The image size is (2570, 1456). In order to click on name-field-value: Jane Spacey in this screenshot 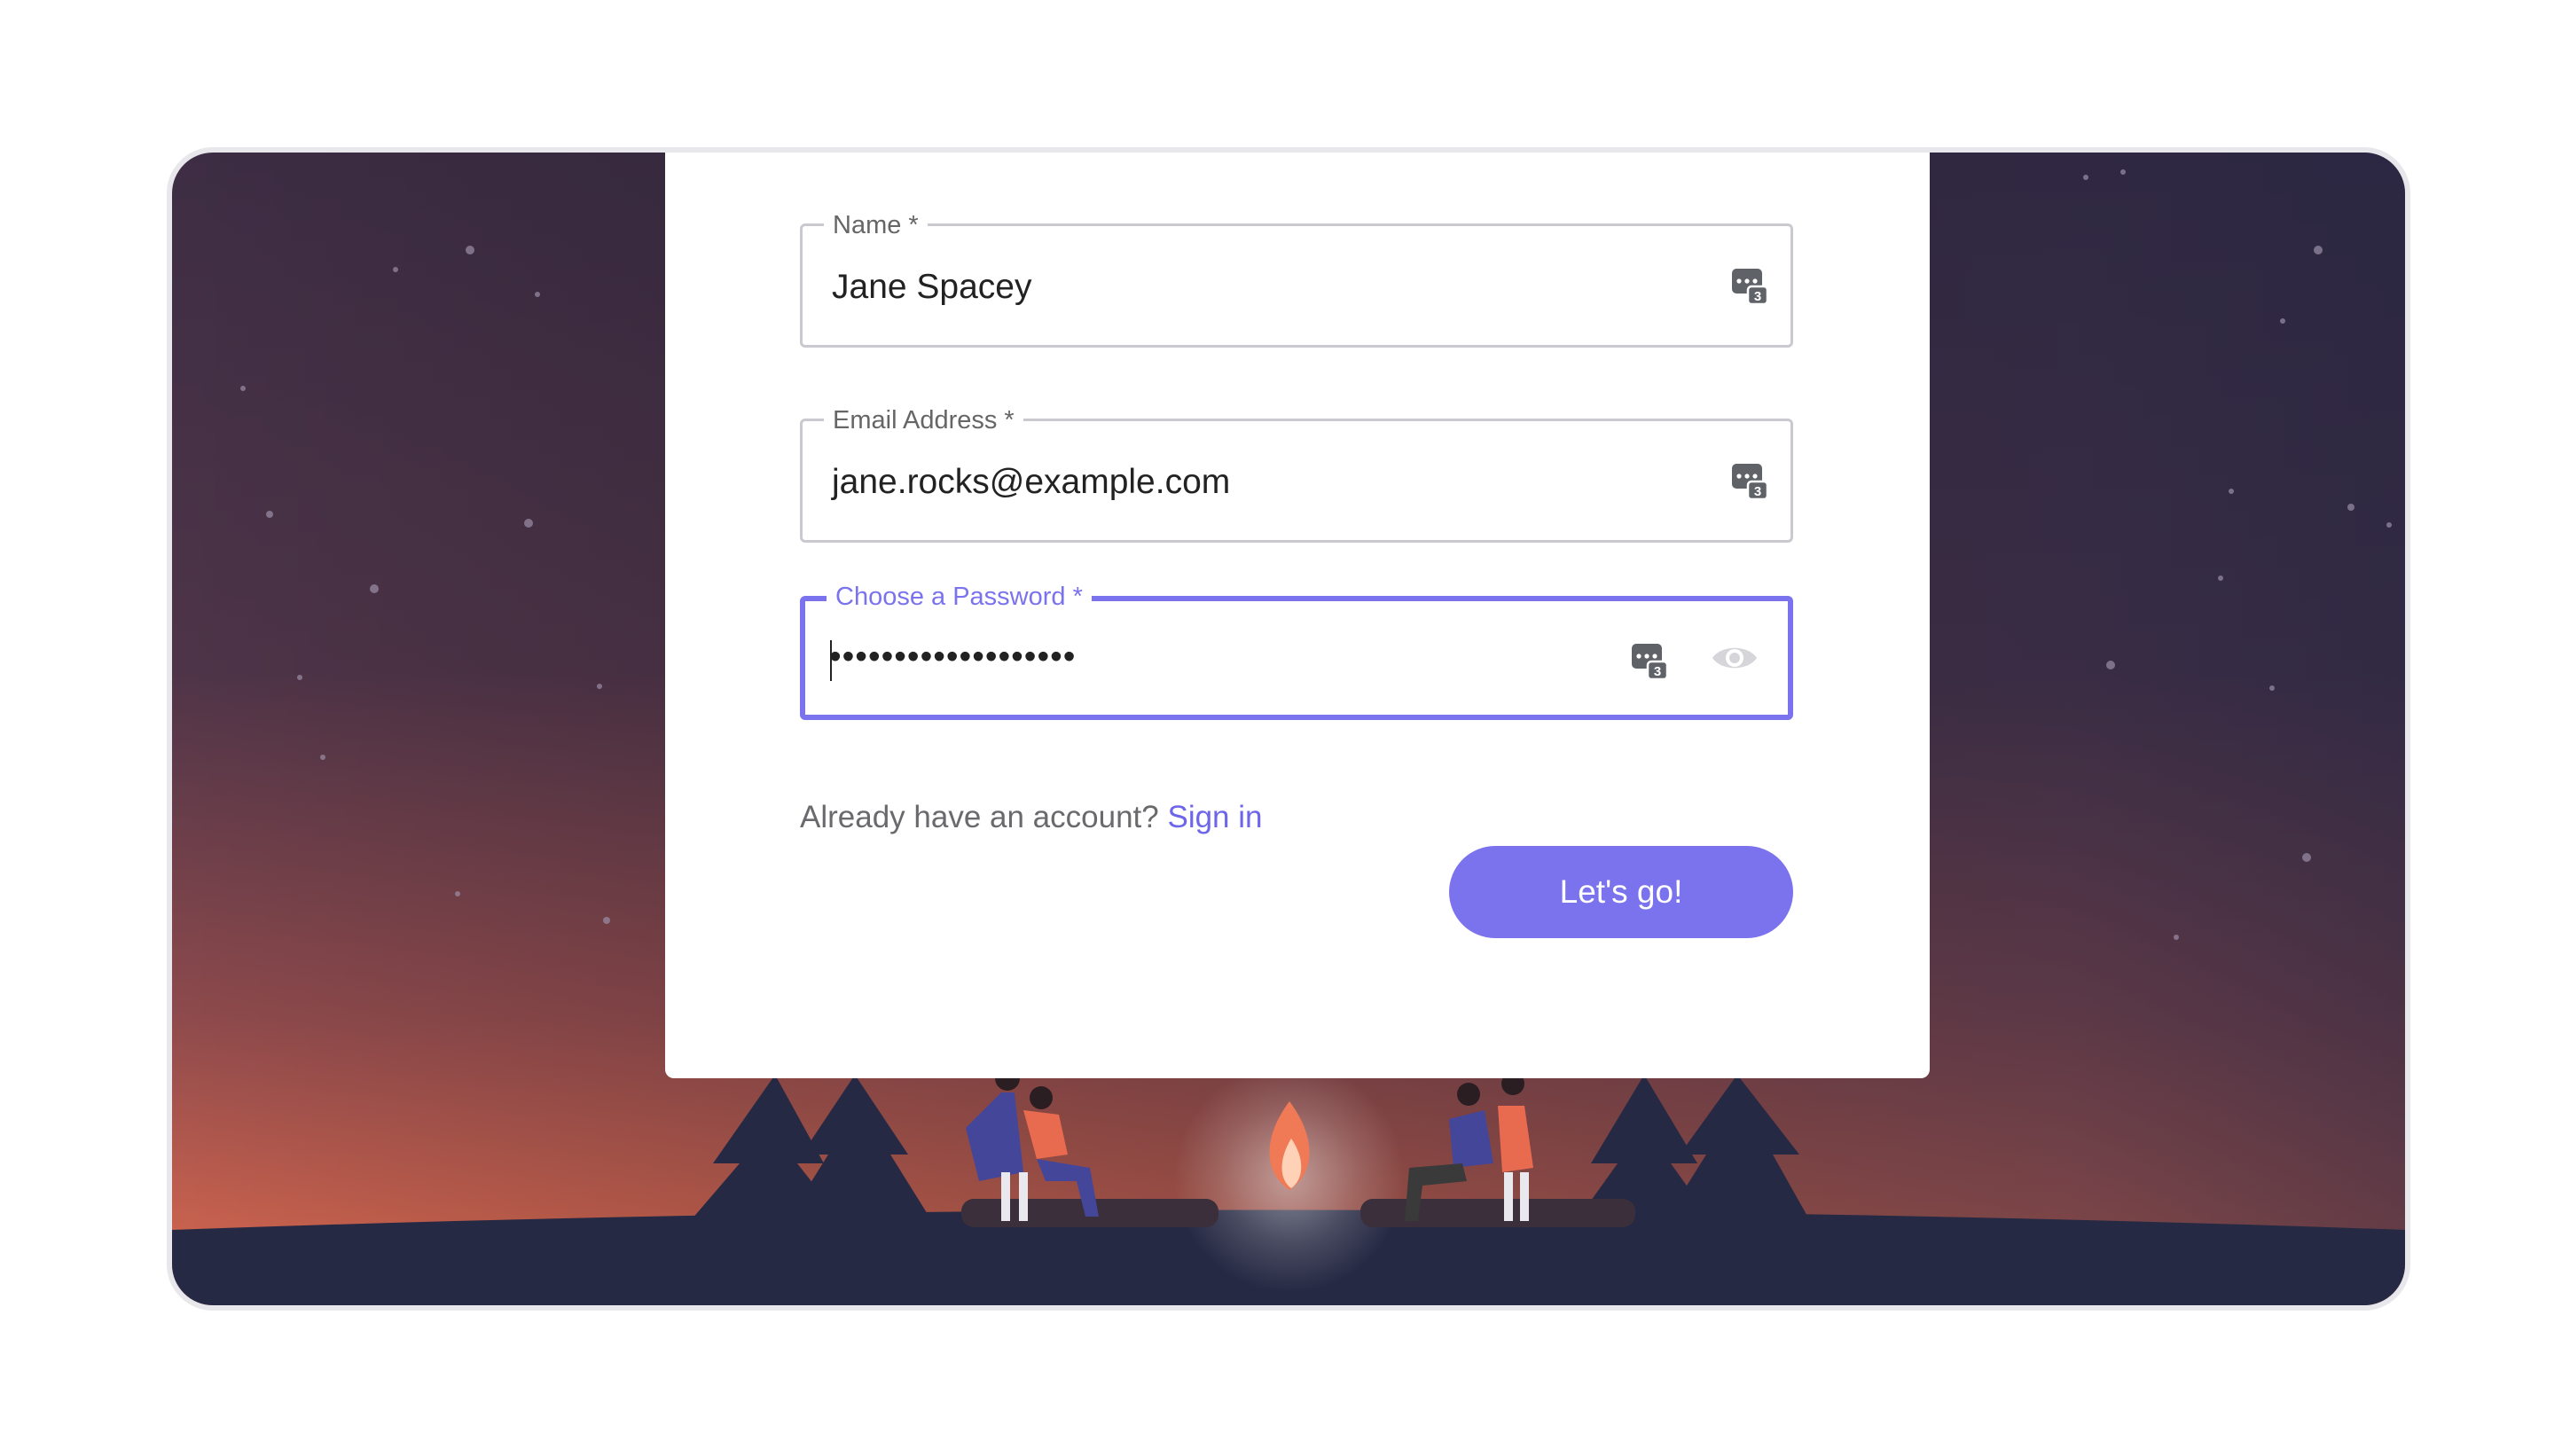, I will do `click(932, 287)`.